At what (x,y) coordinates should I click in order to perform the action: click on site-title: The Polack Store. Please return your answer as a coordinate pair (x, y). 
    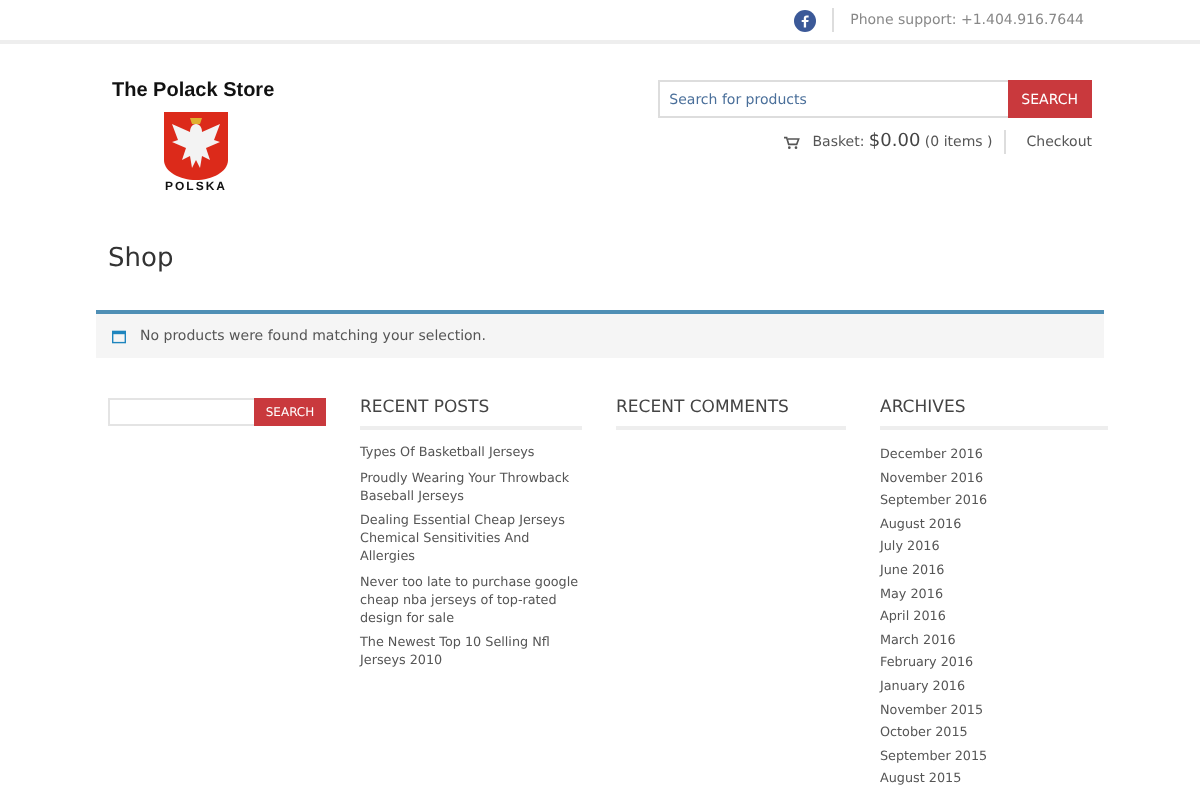
    Looking at the image, I should click on (193, 91).